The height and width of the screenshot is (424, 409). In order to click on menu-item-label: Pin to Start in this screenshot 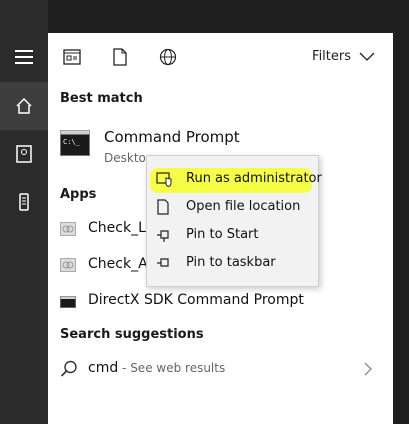, I will do `click(222, 234)`.